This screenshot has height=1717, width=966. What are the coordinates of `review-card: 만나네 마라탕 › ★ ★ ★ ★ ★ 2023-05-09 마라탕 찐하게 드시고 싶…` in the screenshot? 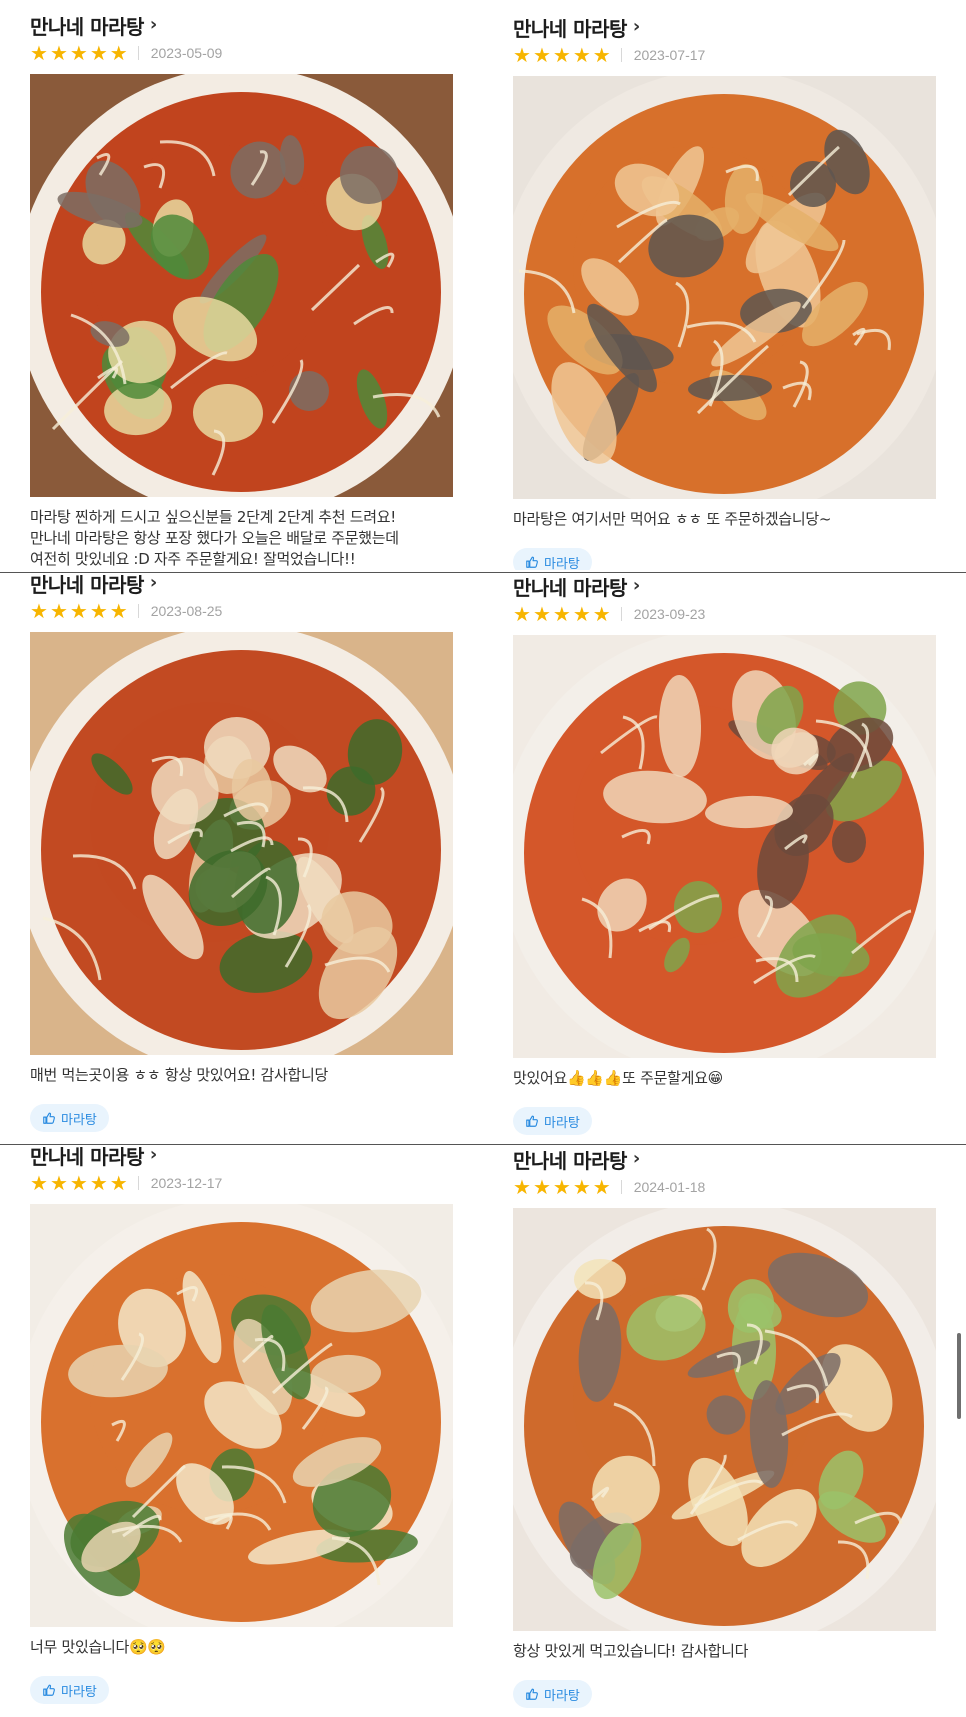 It's located at (241, 290).